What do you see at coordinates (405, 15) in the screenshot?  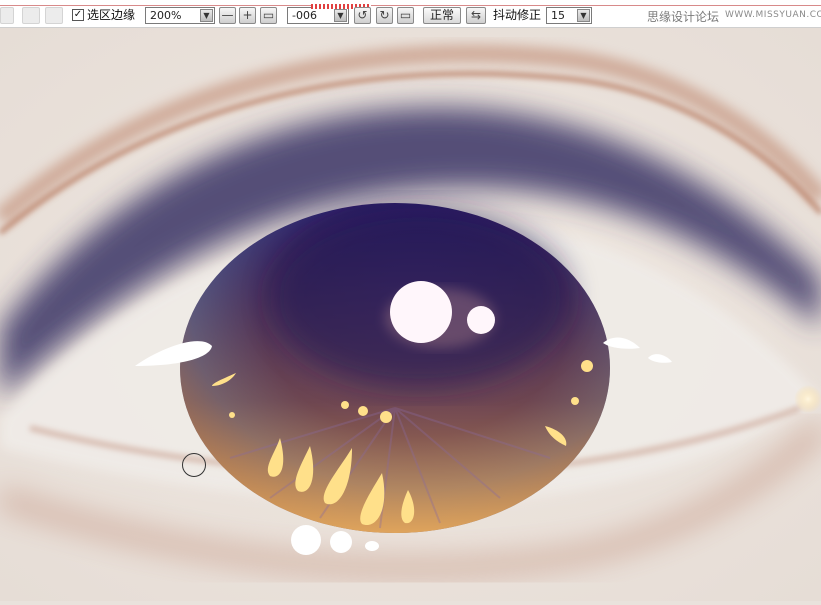 I see `rotate-reset-button: ▭` at bounding box center [405, 15].